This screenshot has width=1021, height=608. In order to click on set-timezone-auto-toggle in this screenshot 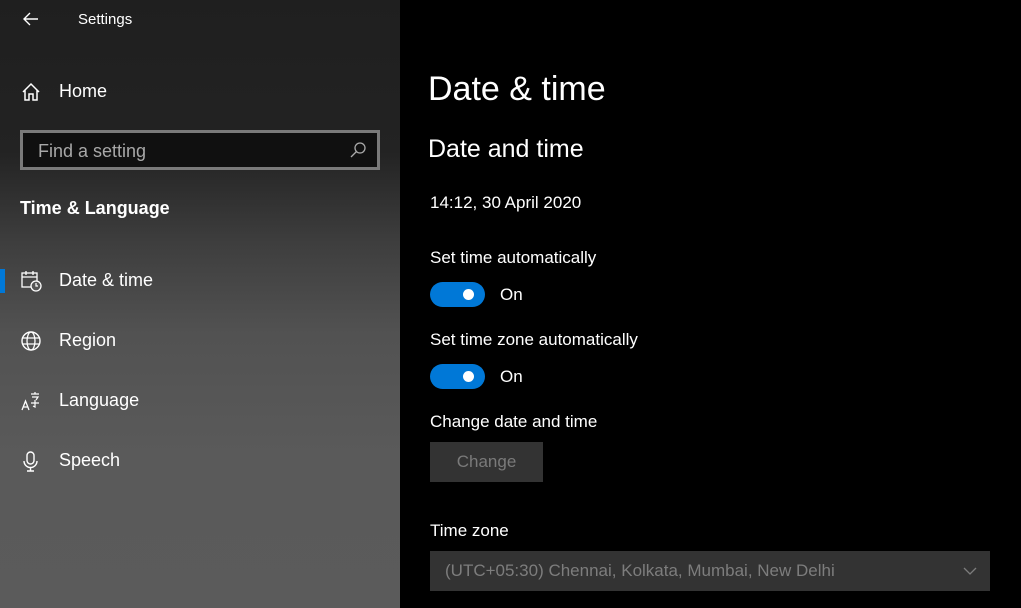, I will do `click(457, 376)`.